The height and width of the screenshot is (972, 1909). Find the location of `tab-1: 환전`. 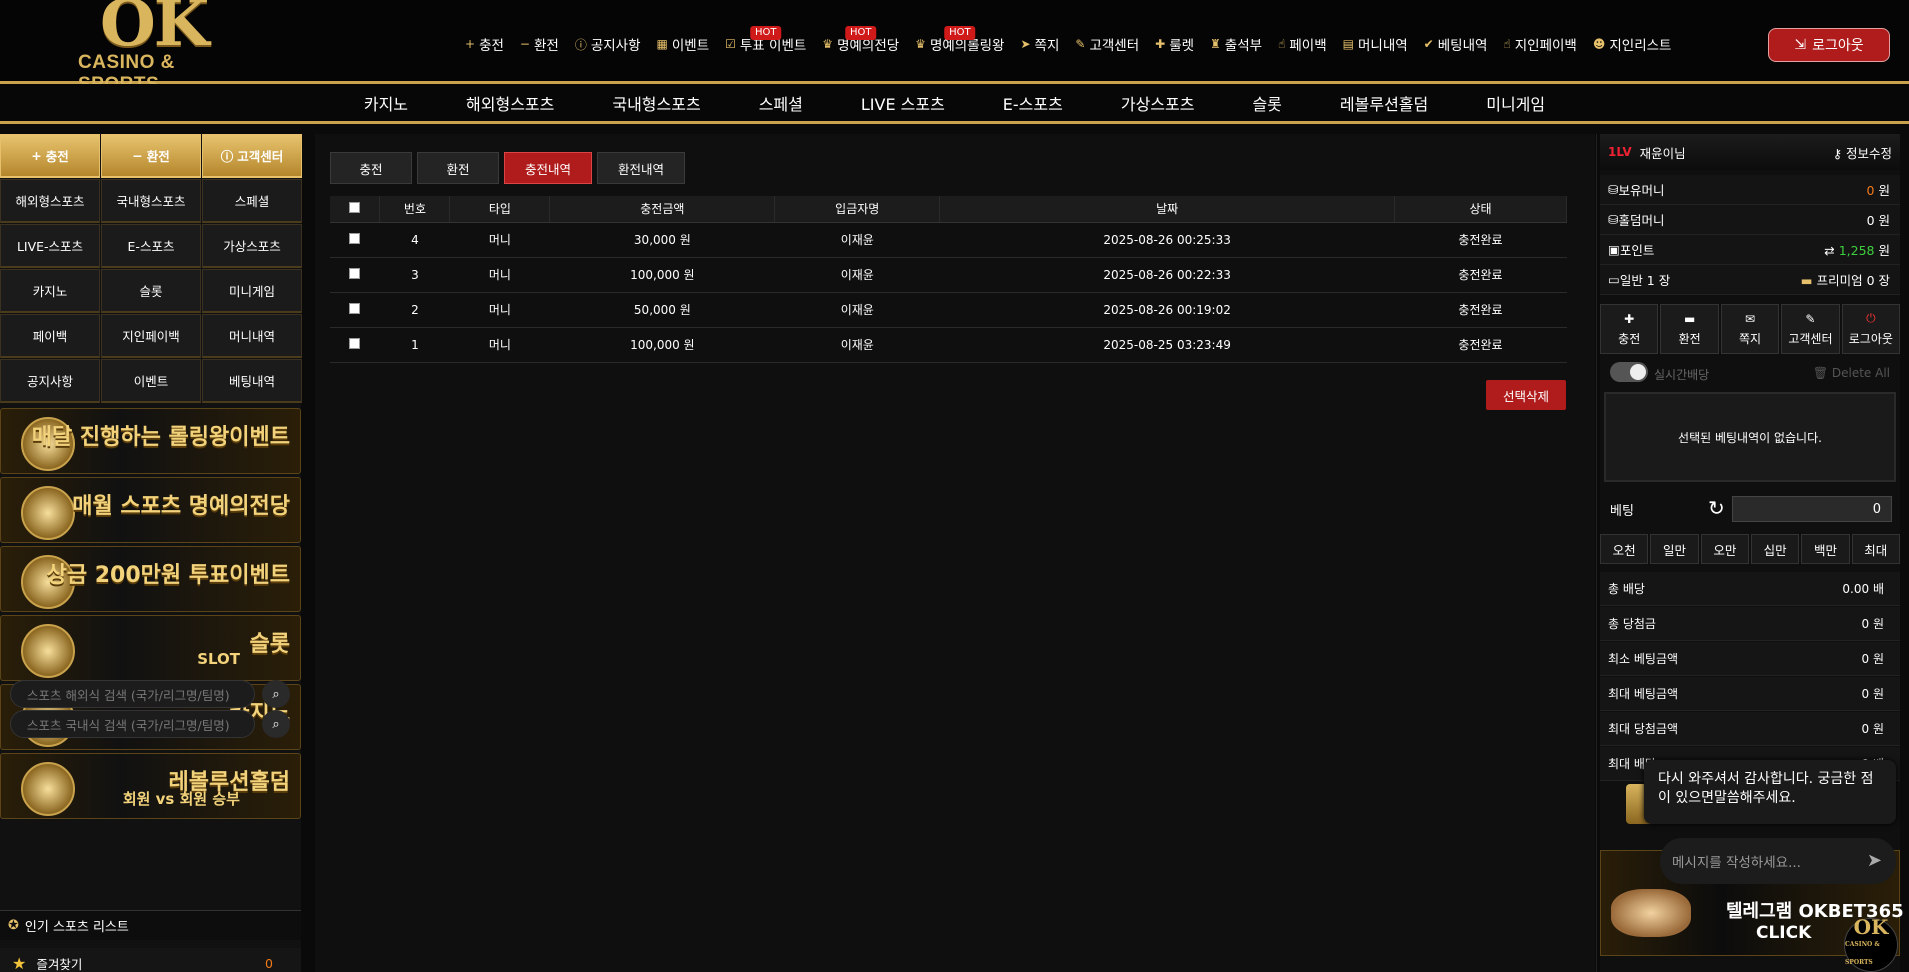

tab-1: 환전 is located at coordinates (458, 168).